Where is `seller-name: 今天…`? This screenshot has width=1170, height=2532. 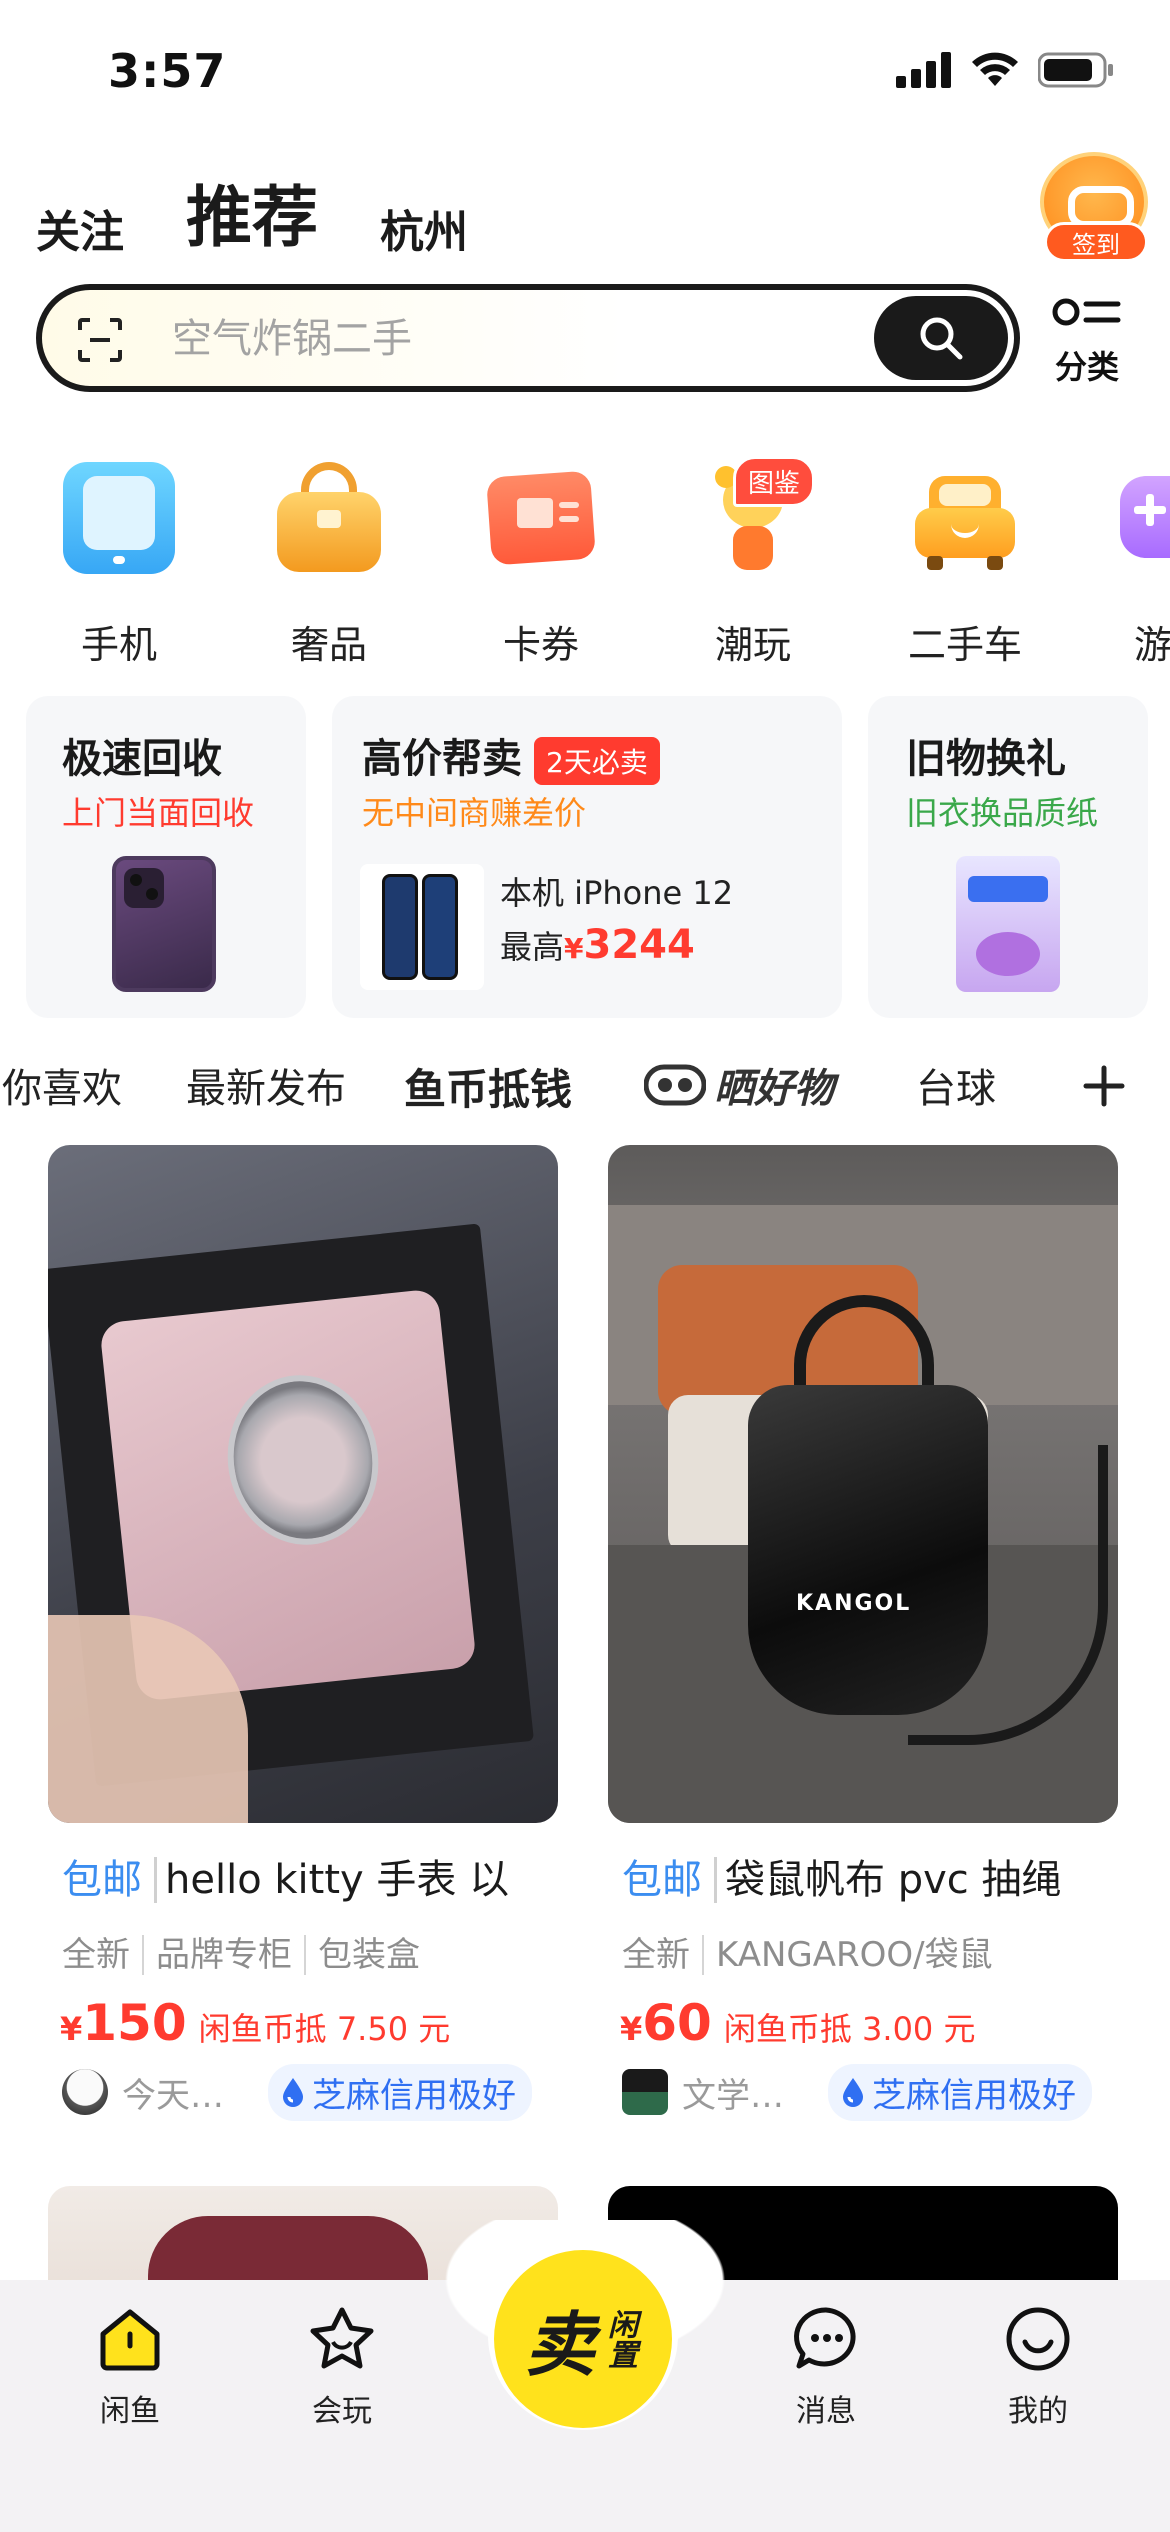 seller-name: 今天… is located at coordinates (173, 2095).